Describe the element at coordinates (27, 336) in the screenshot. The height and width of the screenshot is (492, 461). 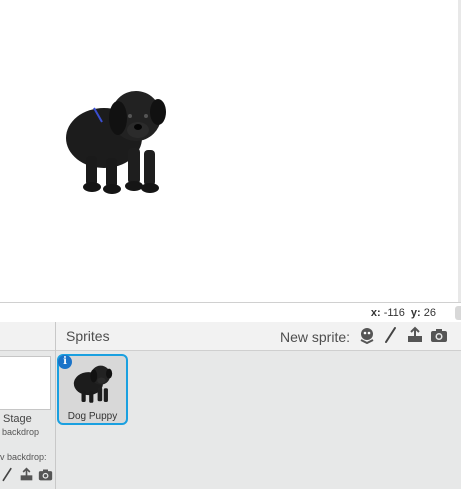
I see `stage-panel-header` at that location.